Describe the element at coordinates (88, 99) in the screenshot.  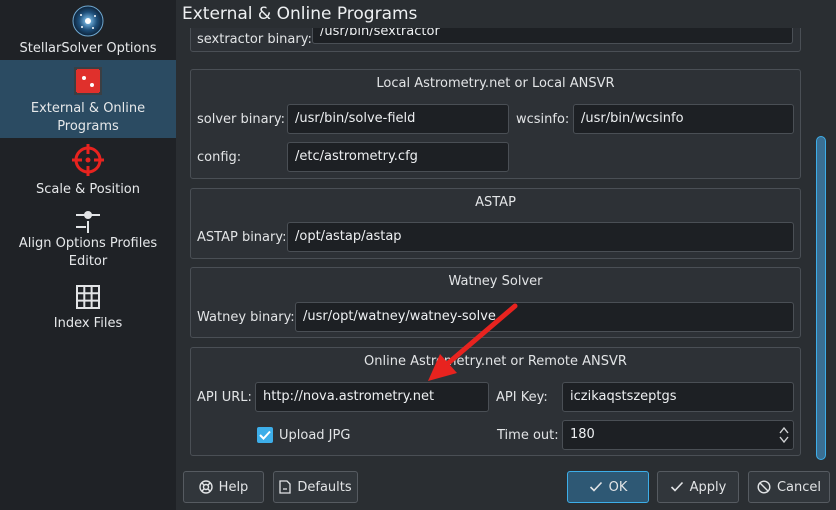
I see `sidebar-item-external-online-programs: External & Online Programs` at that location.